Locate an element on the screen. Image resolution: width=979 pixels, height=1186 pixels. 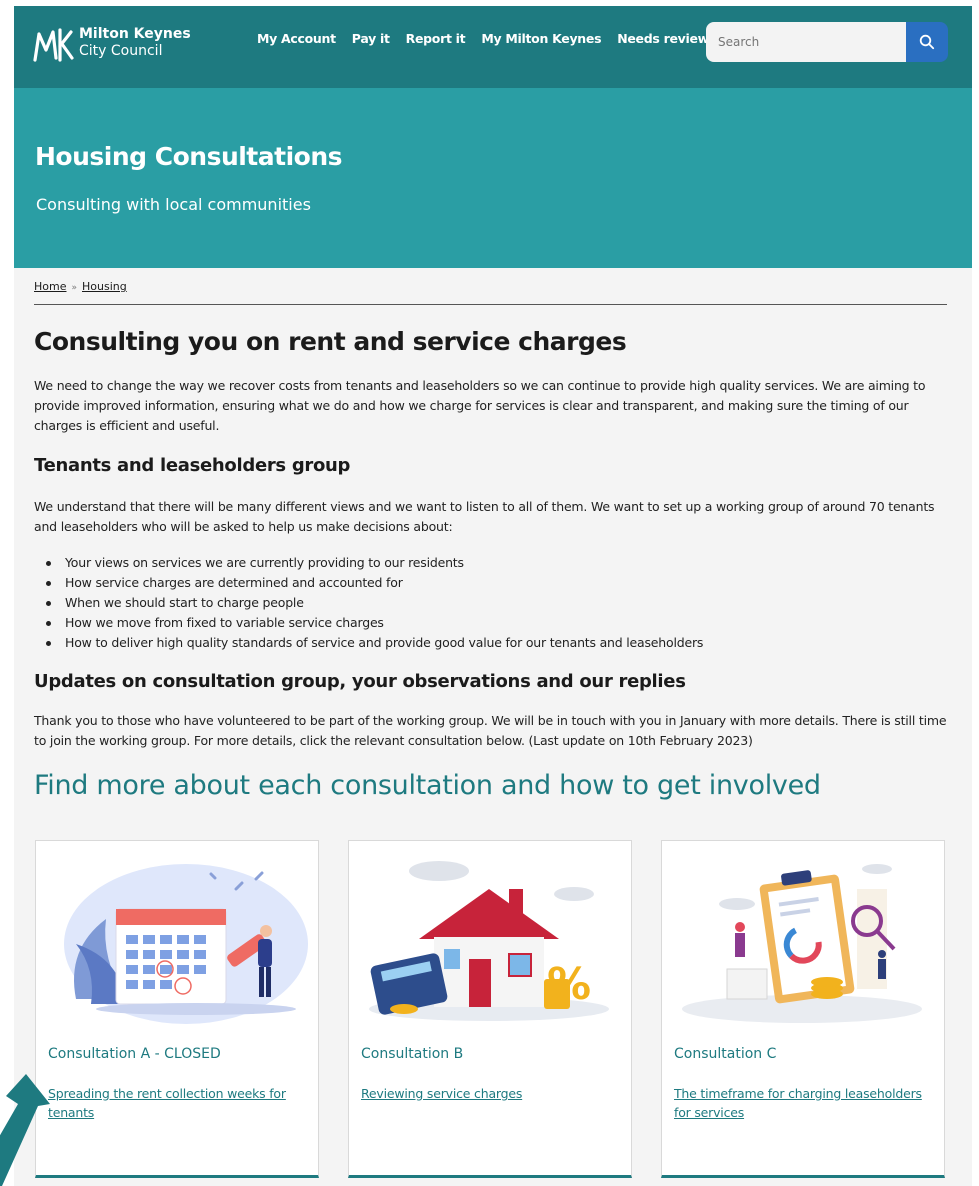
breadcrumb-home: Home is located at coordinates (50, 286).